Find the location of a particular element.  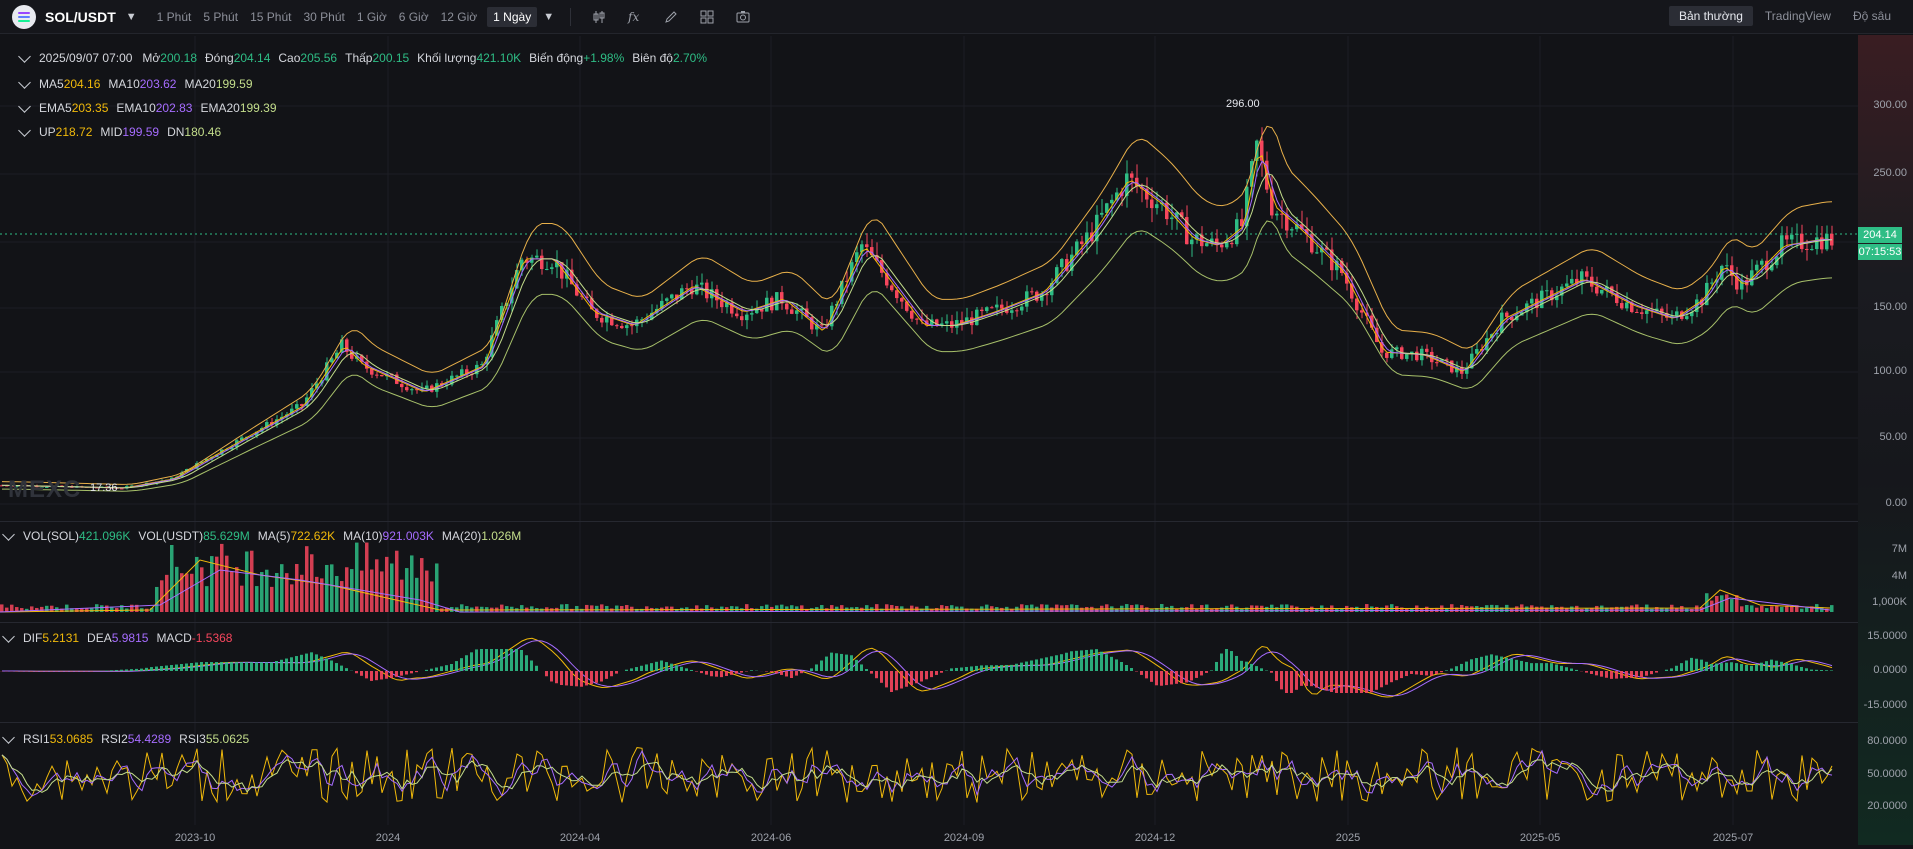

price-tick: 300.00 is located at coordinates (1890, 105).